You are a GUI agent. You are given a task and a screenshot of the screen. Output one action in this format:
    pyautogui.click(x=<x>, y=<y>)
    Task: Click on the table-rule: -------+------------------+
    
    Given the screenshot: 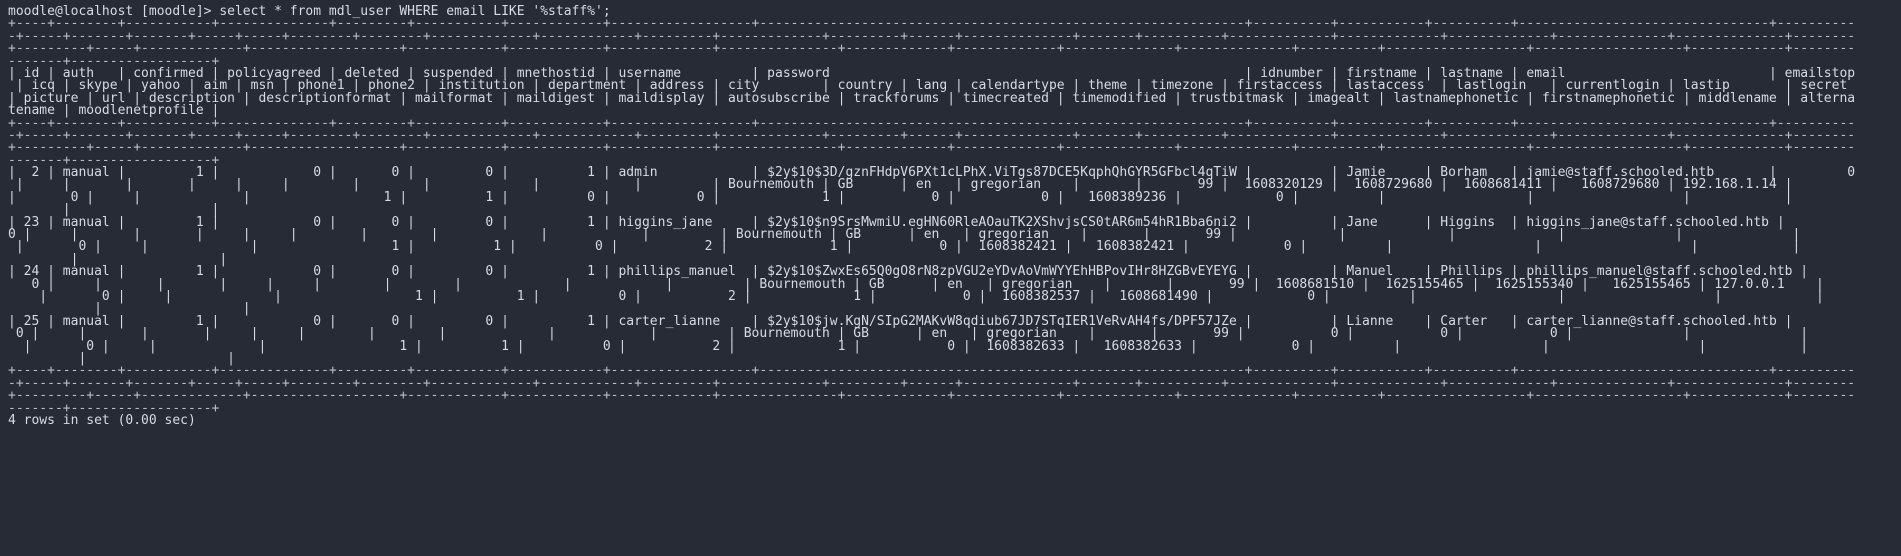 What is the action you would take?
    pyautogui.click(x=114, y=408)
    